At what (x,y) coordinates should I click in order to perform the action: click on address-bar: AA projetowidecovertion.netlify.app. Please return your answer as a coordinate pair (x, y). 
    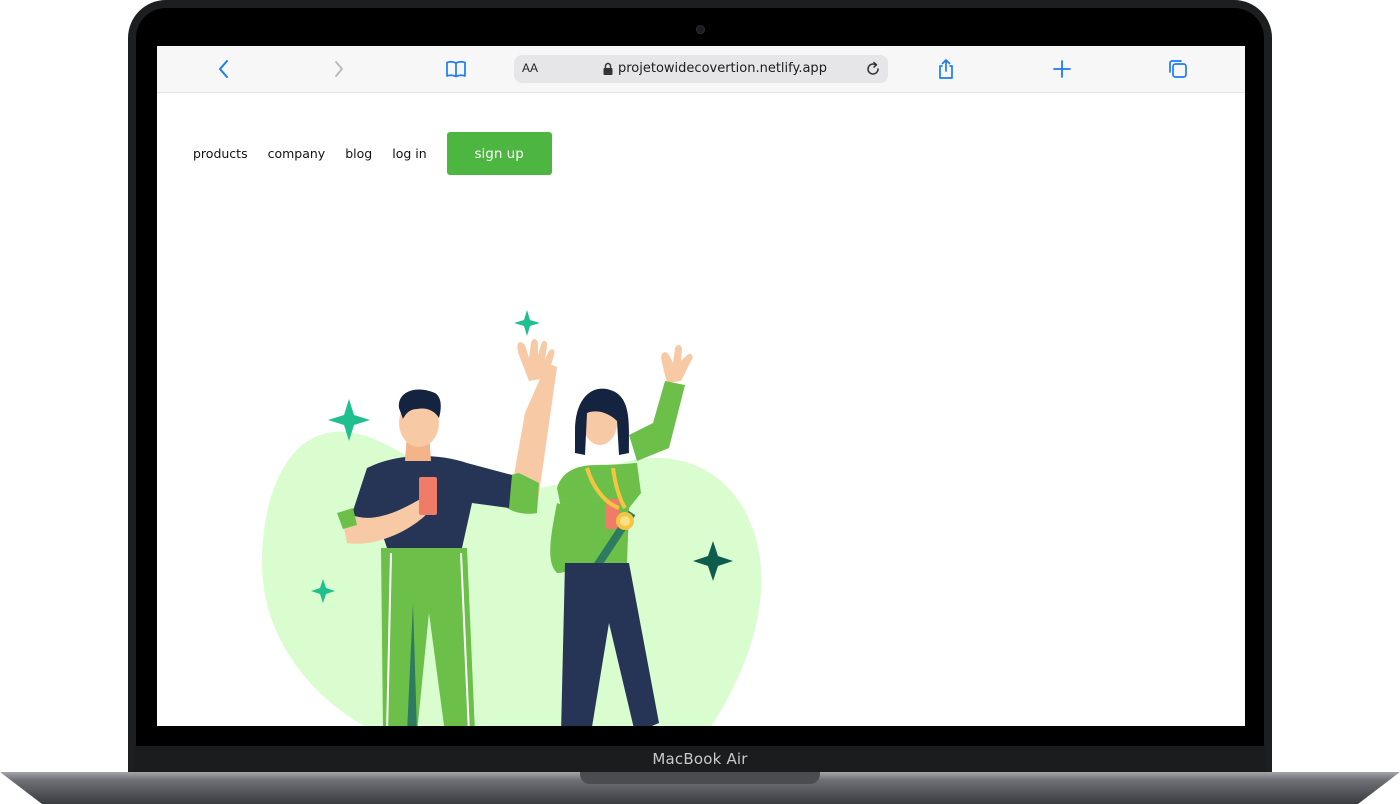
    Looking at the image, I should click on (701, 69).